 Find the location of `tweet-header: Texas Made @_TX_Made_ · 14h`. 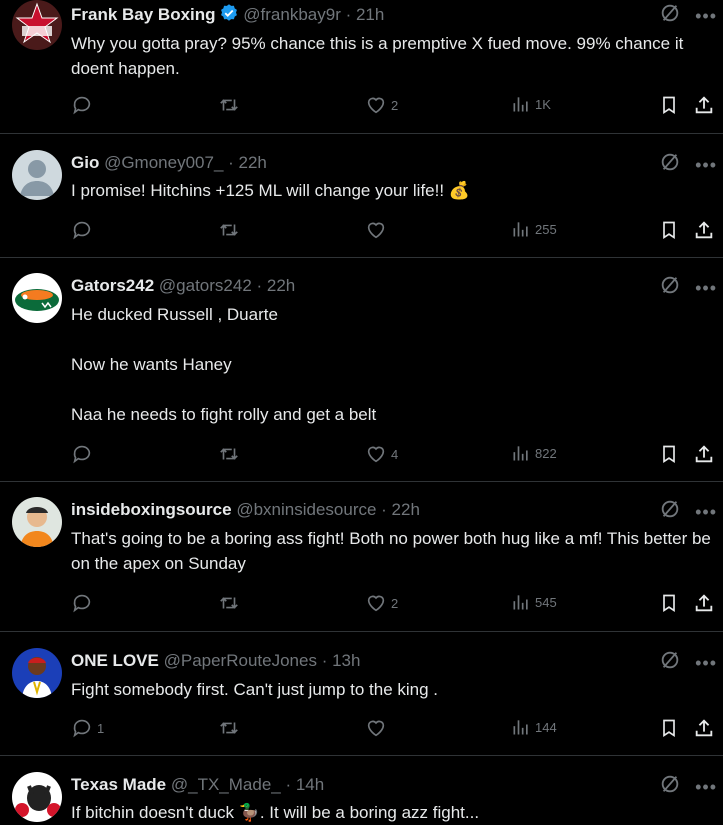

tweet-header: Texas Made @_TX_Made_ · 14h is located at coordinates (367, 785).